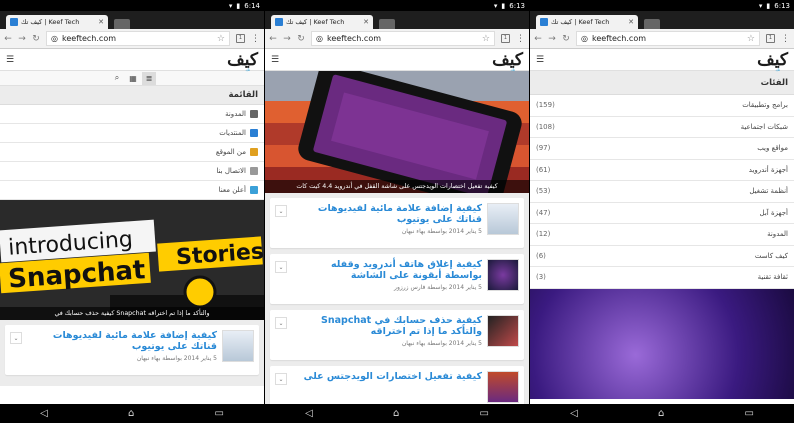 This screenshot has height=423, width=794. Describe the element at coordinates (765, 105) in the screenshot. I see `category-name: برامج وتطبيقات` at that location.